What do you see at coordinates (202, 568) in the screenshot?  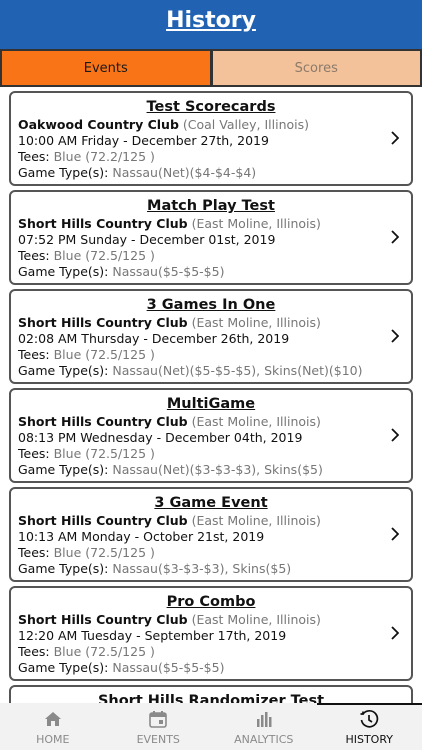 I see `game-types-value: Nassau($3-$3-$3), Skins($5)` at bounding box center [202, 568].